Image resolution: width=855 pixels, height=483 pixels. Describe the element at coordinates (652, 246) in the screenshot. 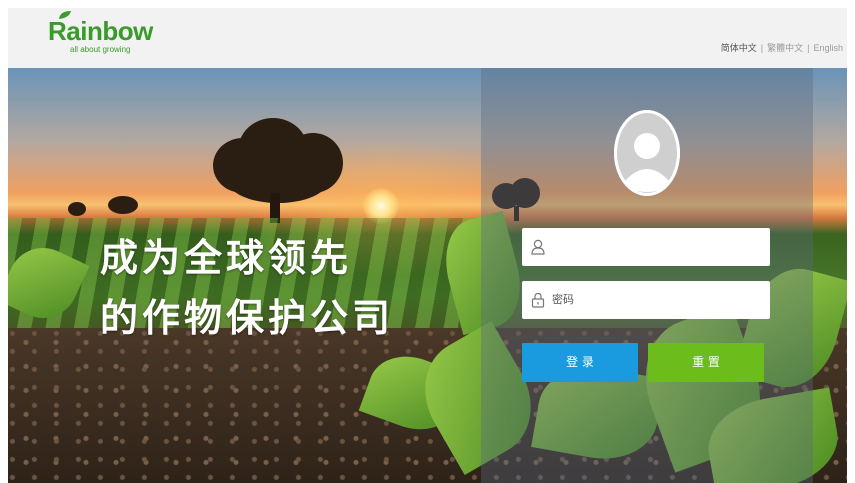

I see `username-input` at that location.